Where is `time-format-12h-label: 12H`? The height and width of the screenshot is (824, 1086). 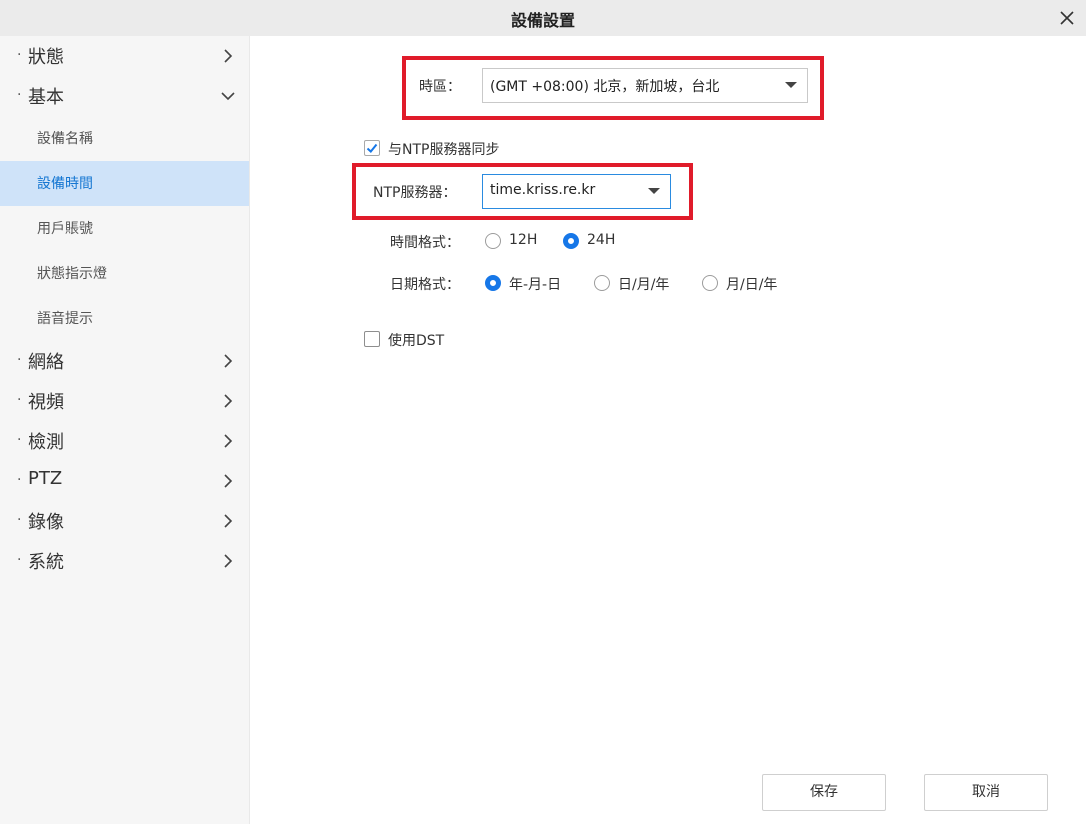 time-format-12h-label: 12H is located at coordinates (523, 240).